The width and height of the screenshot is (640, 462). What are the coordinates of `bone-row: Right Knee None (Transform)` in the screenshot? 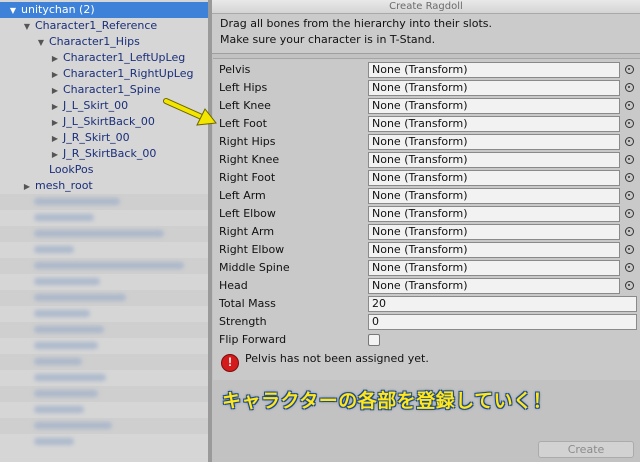 It's located at (426, 160).